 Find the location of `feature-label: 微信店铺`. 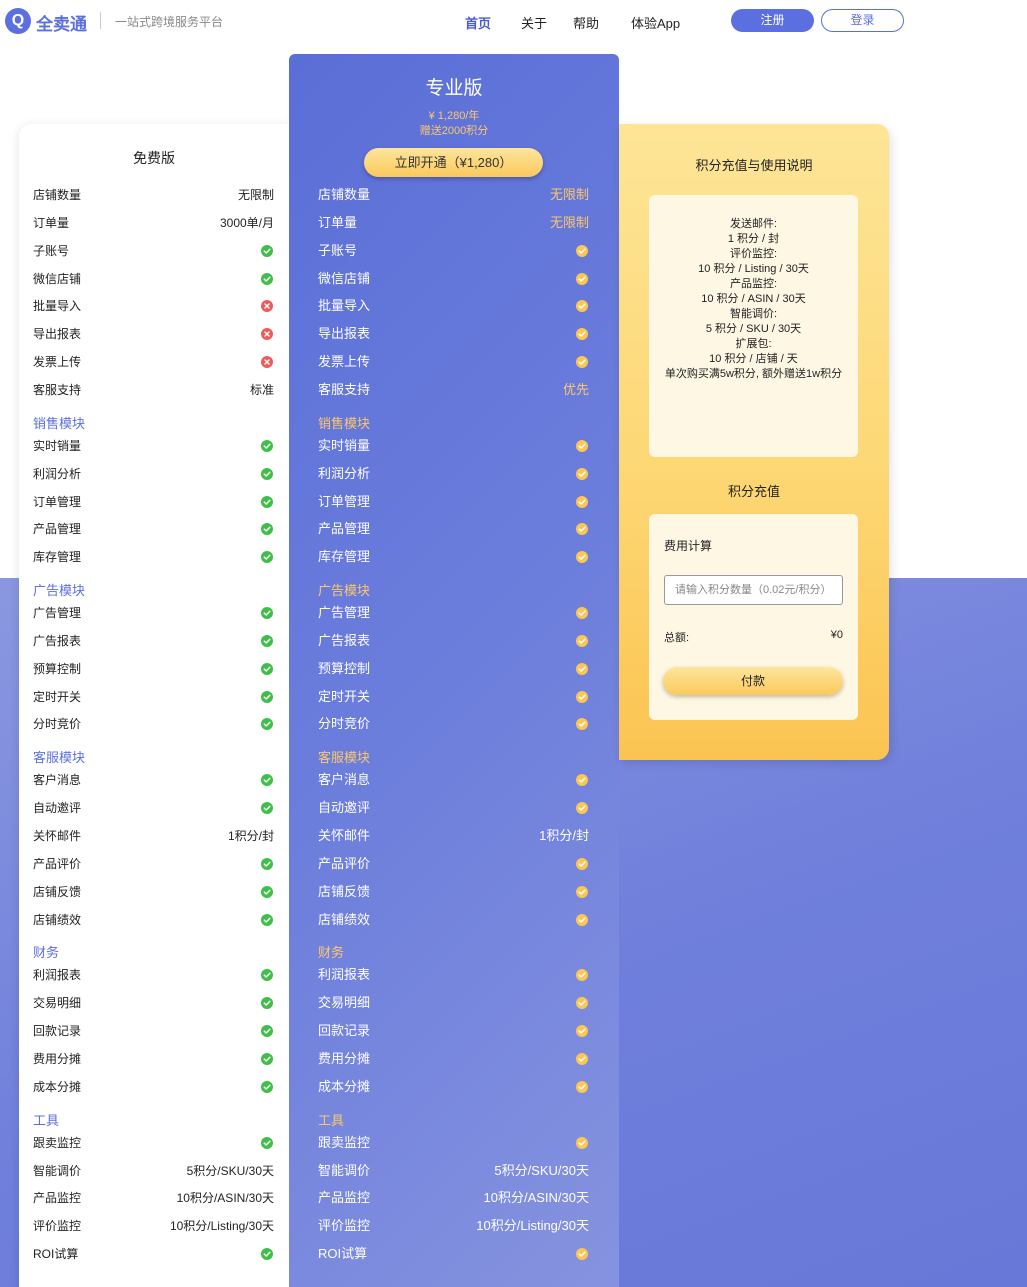

feature-label: 微信店铺 is located at coordinates (57, 278).